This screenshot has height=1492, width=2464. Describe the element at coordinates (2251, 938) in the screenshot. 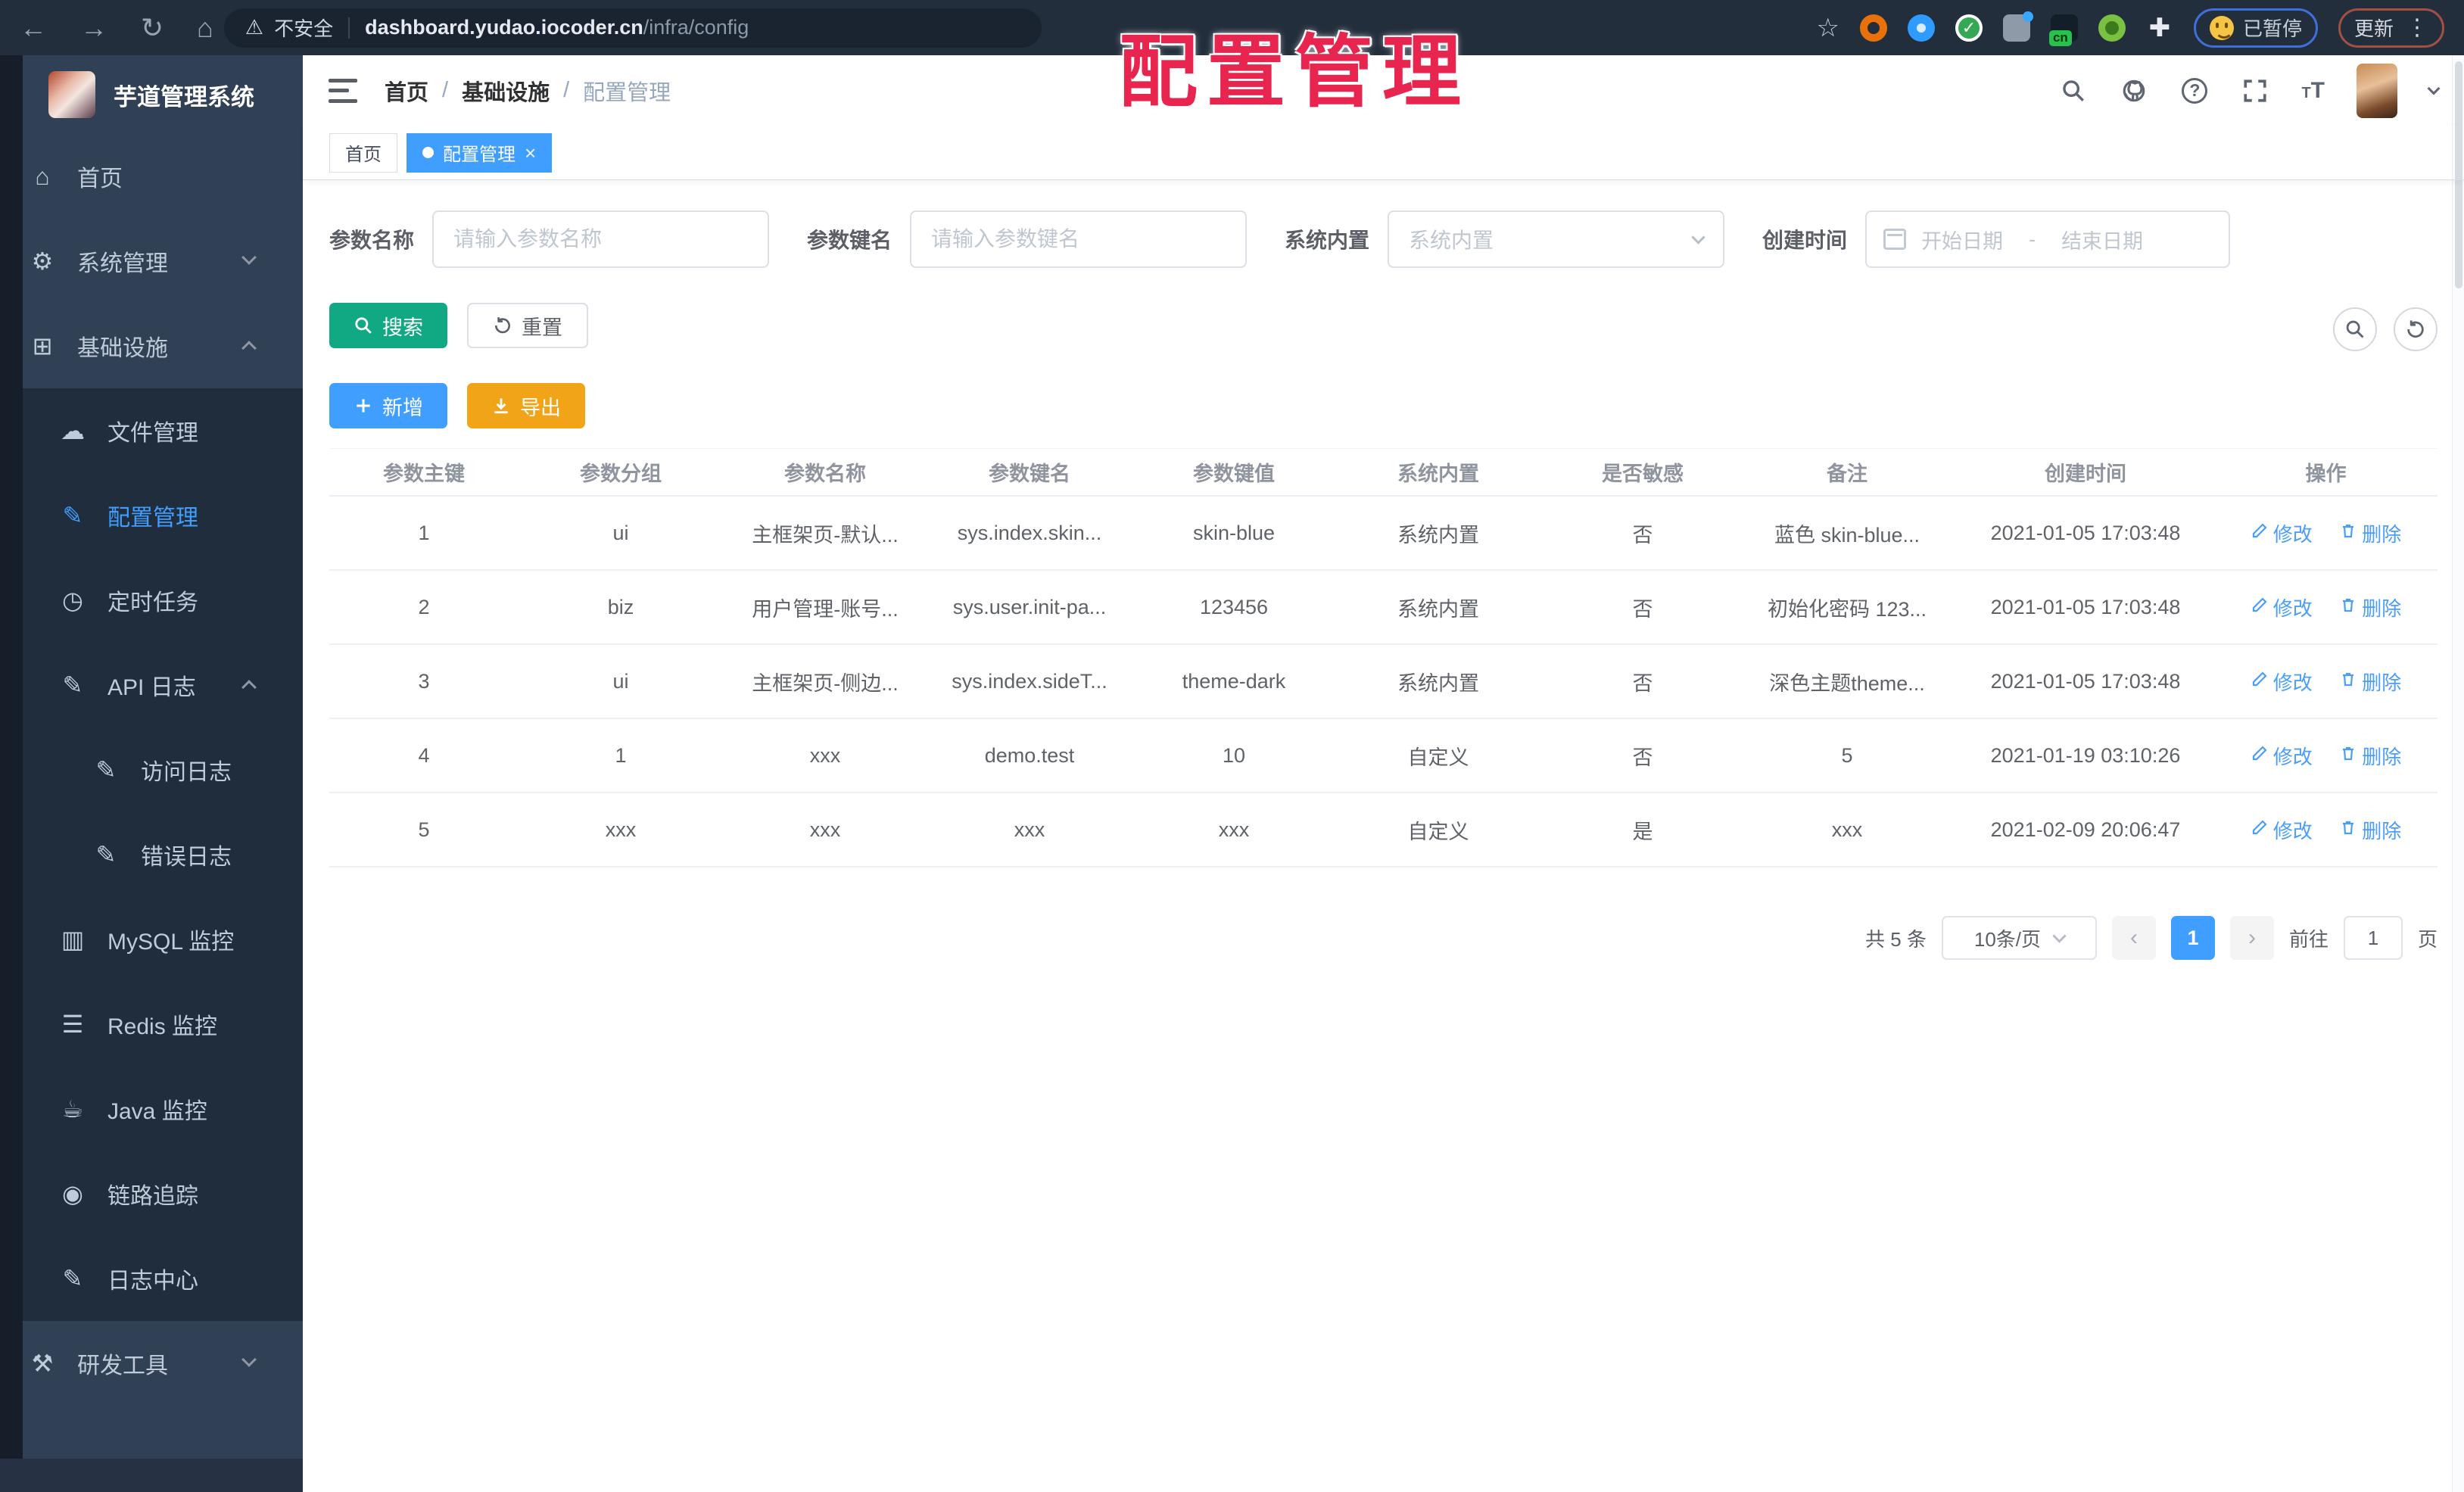

I see `next-page-button: ›` at that location.